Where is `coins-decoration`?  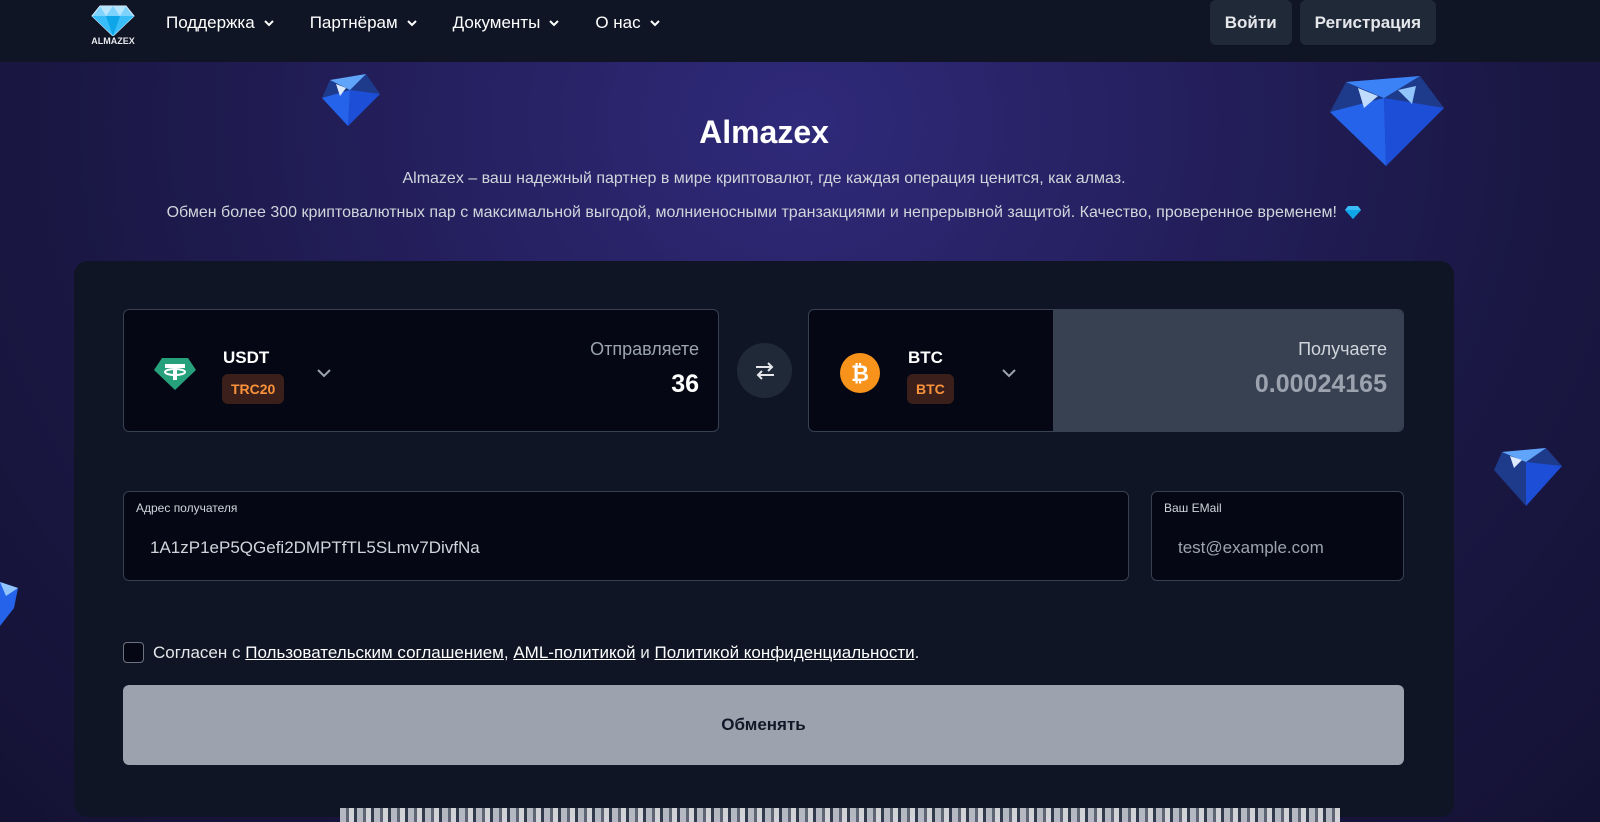
coins-decoration is located at coordinates (840, 815).